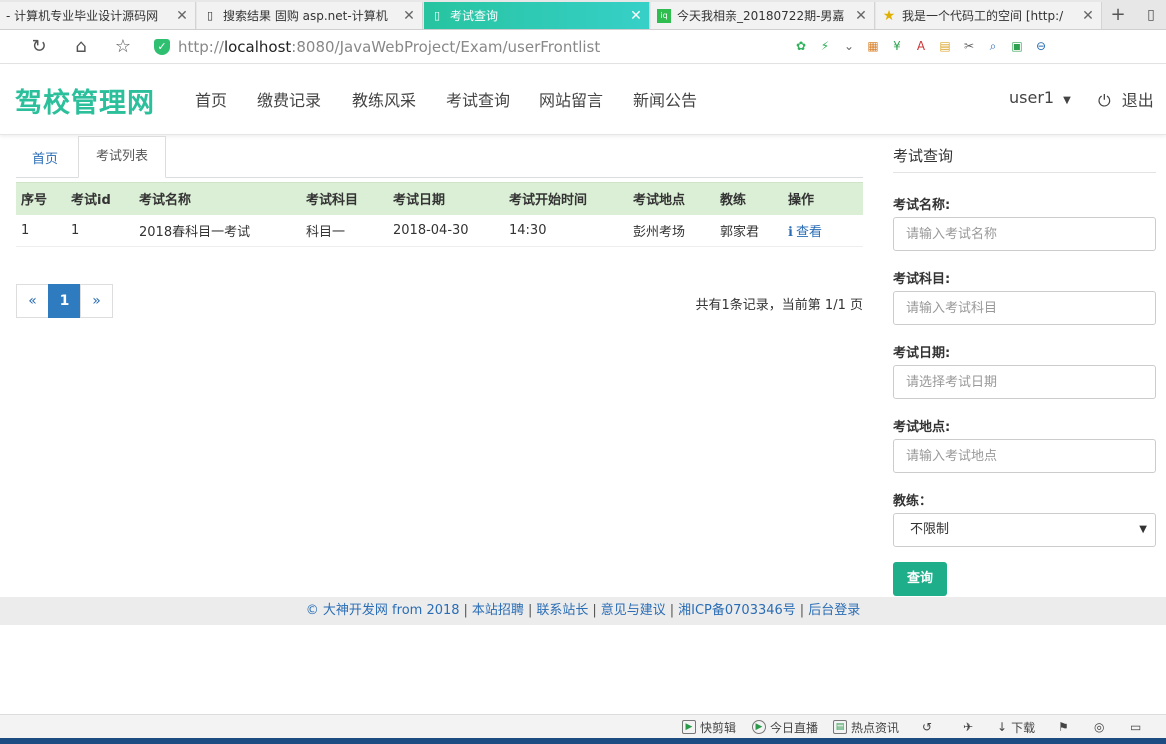  Describe the element at coordinates (897, 46) in the screenshot. I see `money-icon: ¥` at that location.